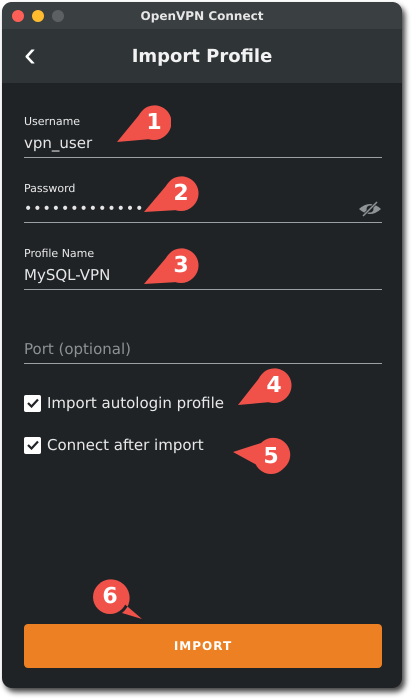  I want to click on field-label: Profile Name, so click(59, 253).